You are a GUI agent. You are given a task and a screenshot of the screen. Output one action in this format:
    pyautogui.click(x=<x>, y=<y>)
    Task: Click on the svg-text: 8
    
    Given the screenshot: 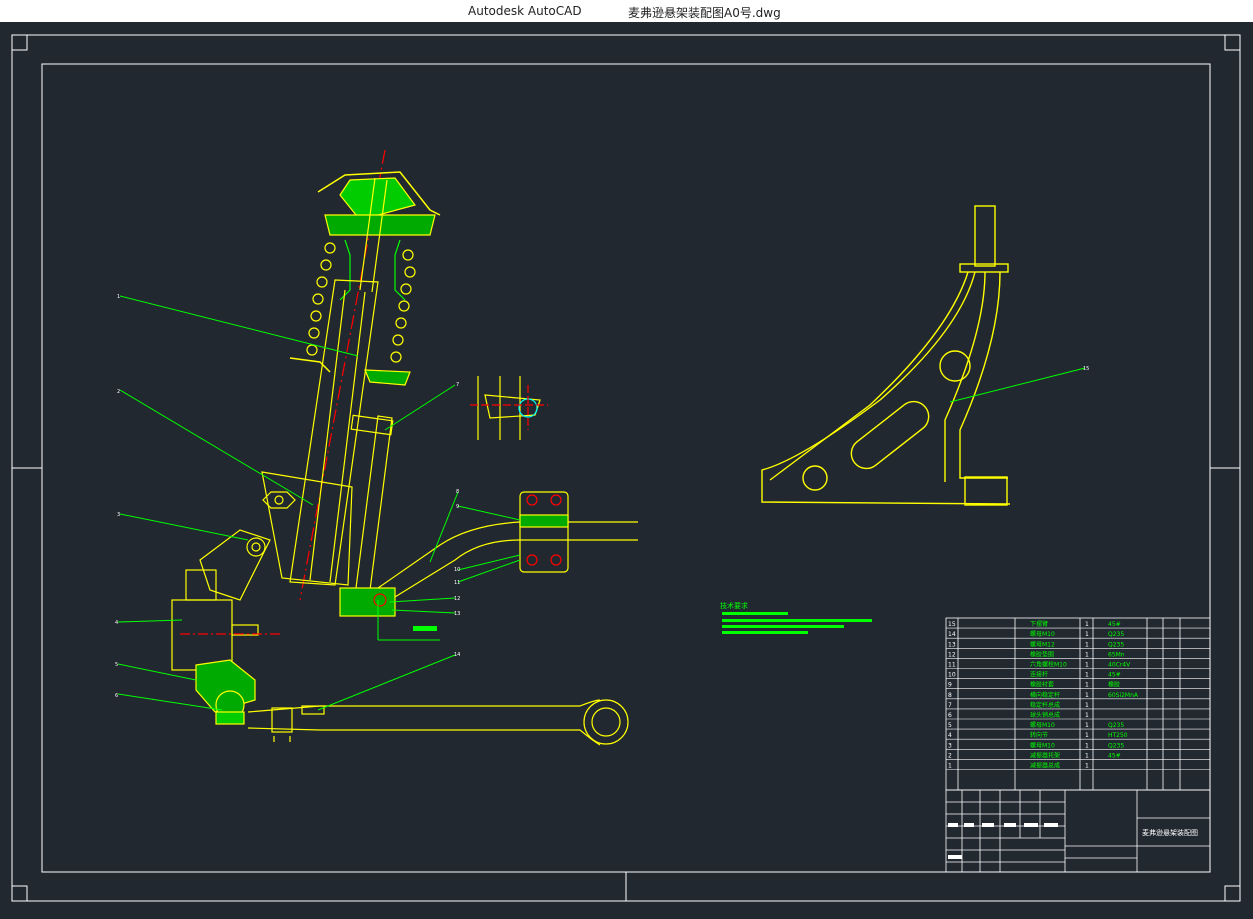 What is the action you would take?
    pyautogui.click(x=457, y=492)
    